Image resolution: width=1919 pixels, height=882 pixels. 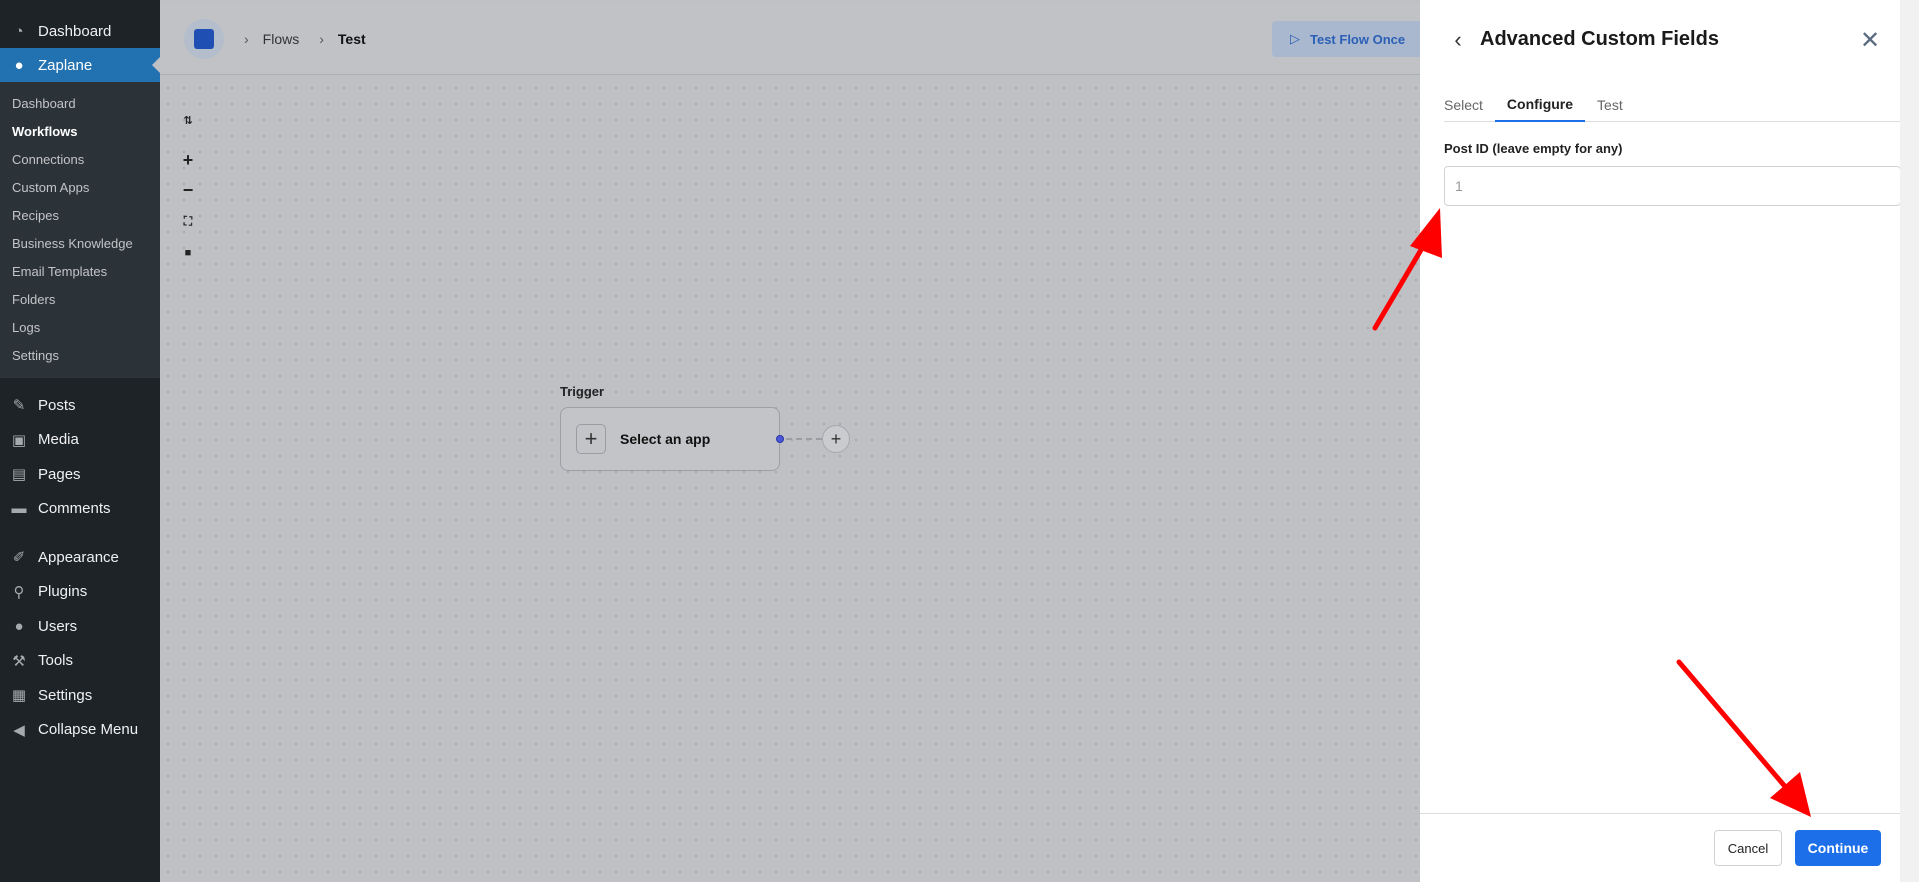 What do you see at coordinates (58, 626) in the screenshot?
I see `wp-menu-label: Users` at bounding box center [58, 626].